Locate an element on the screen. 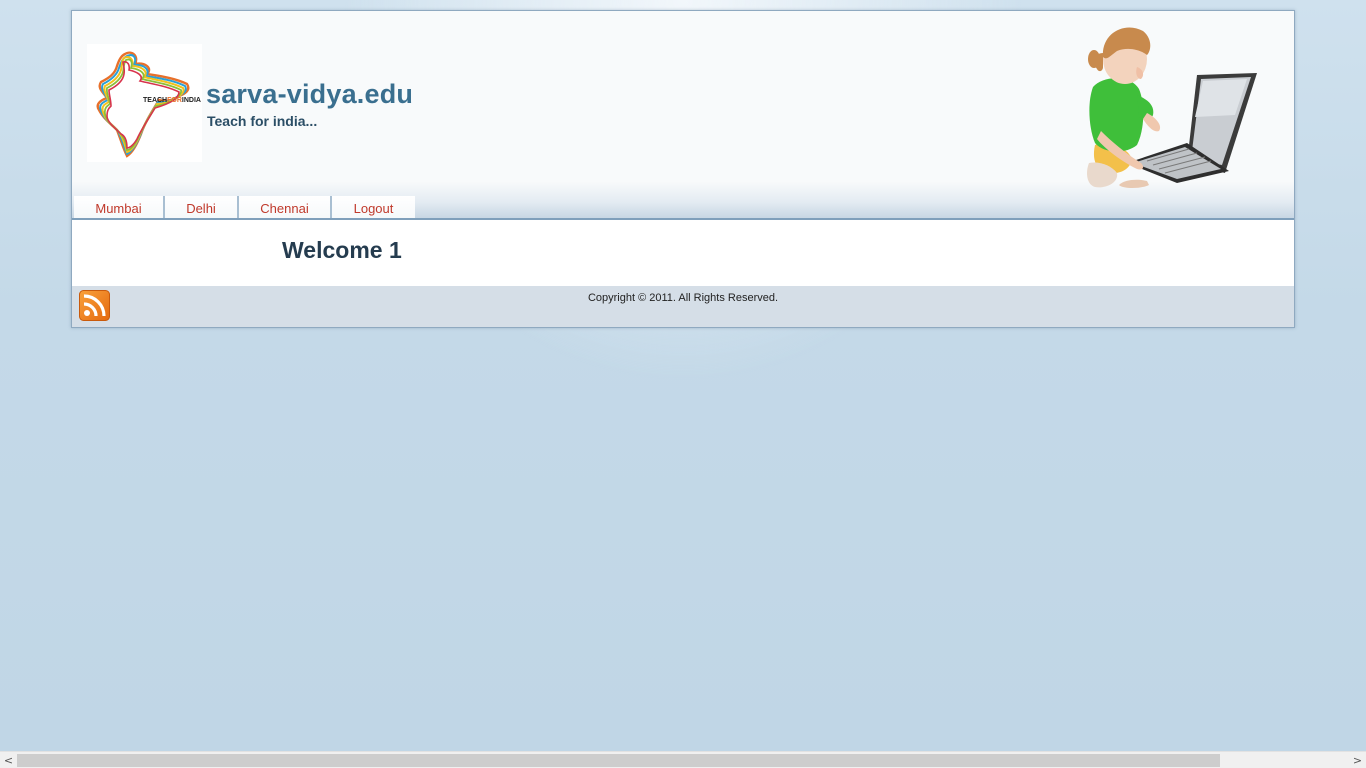 Image resolution: width=1366 pixels, height=768 pixels. site-title: sarva-vidya.edu is located at coordinates (309, 94).